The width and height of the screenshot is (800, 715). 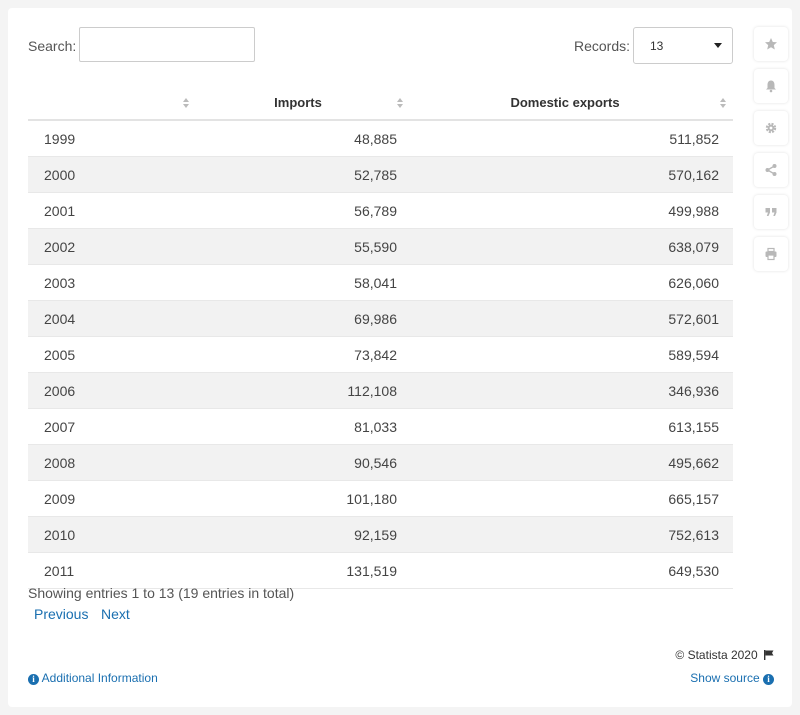 What do you see at coordinates (305, 138) in the screenshot?
I see `cell-imports: 48,885` at bounding box center [305, 138].